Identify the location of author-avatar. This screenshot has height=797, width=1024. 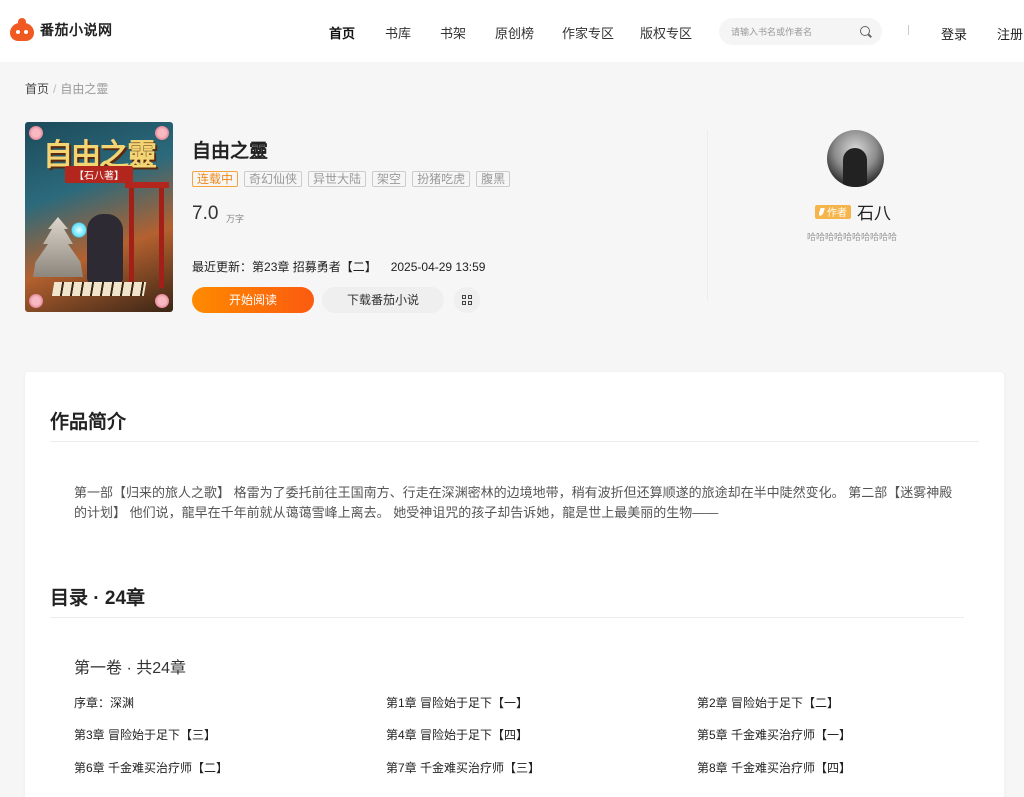
(855, 158).